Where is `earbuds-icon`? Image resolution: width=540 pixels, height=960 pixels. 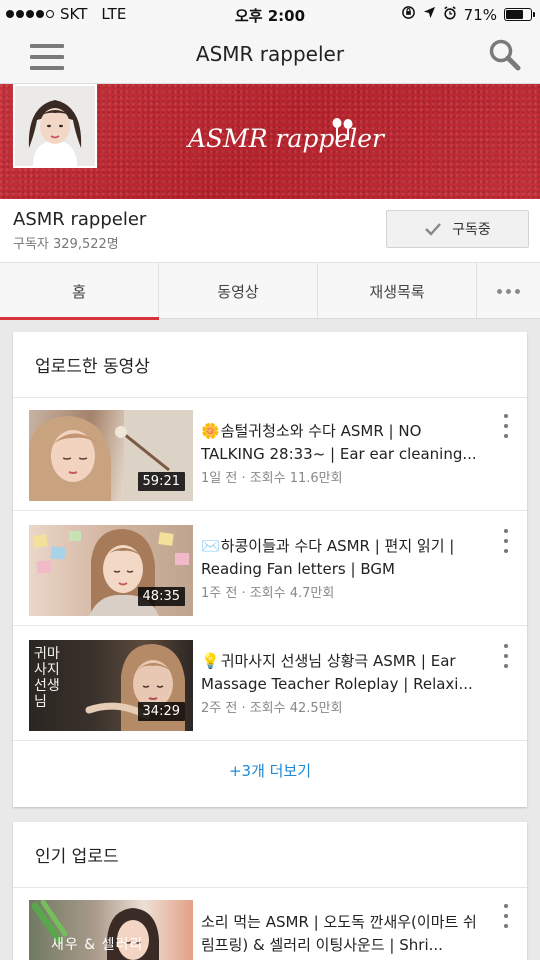 earbuds-icon is located at coordinates (343, 132).